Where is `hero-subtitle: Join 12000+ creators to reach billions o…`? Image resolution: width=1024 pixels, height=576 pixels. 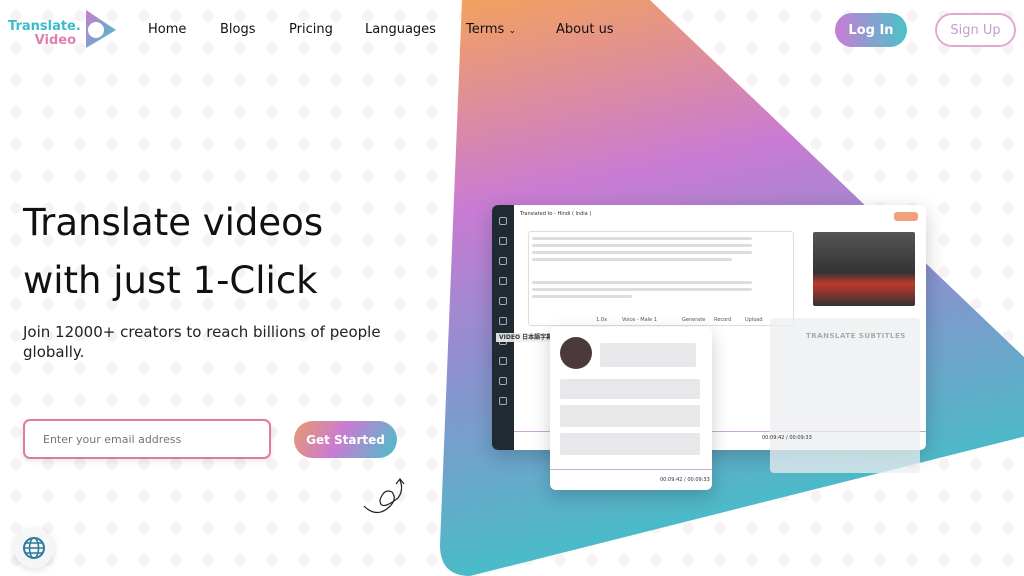
hero-subtitle: Join 12000+ creators to reach billions o… is located at coordinates (202, 342).